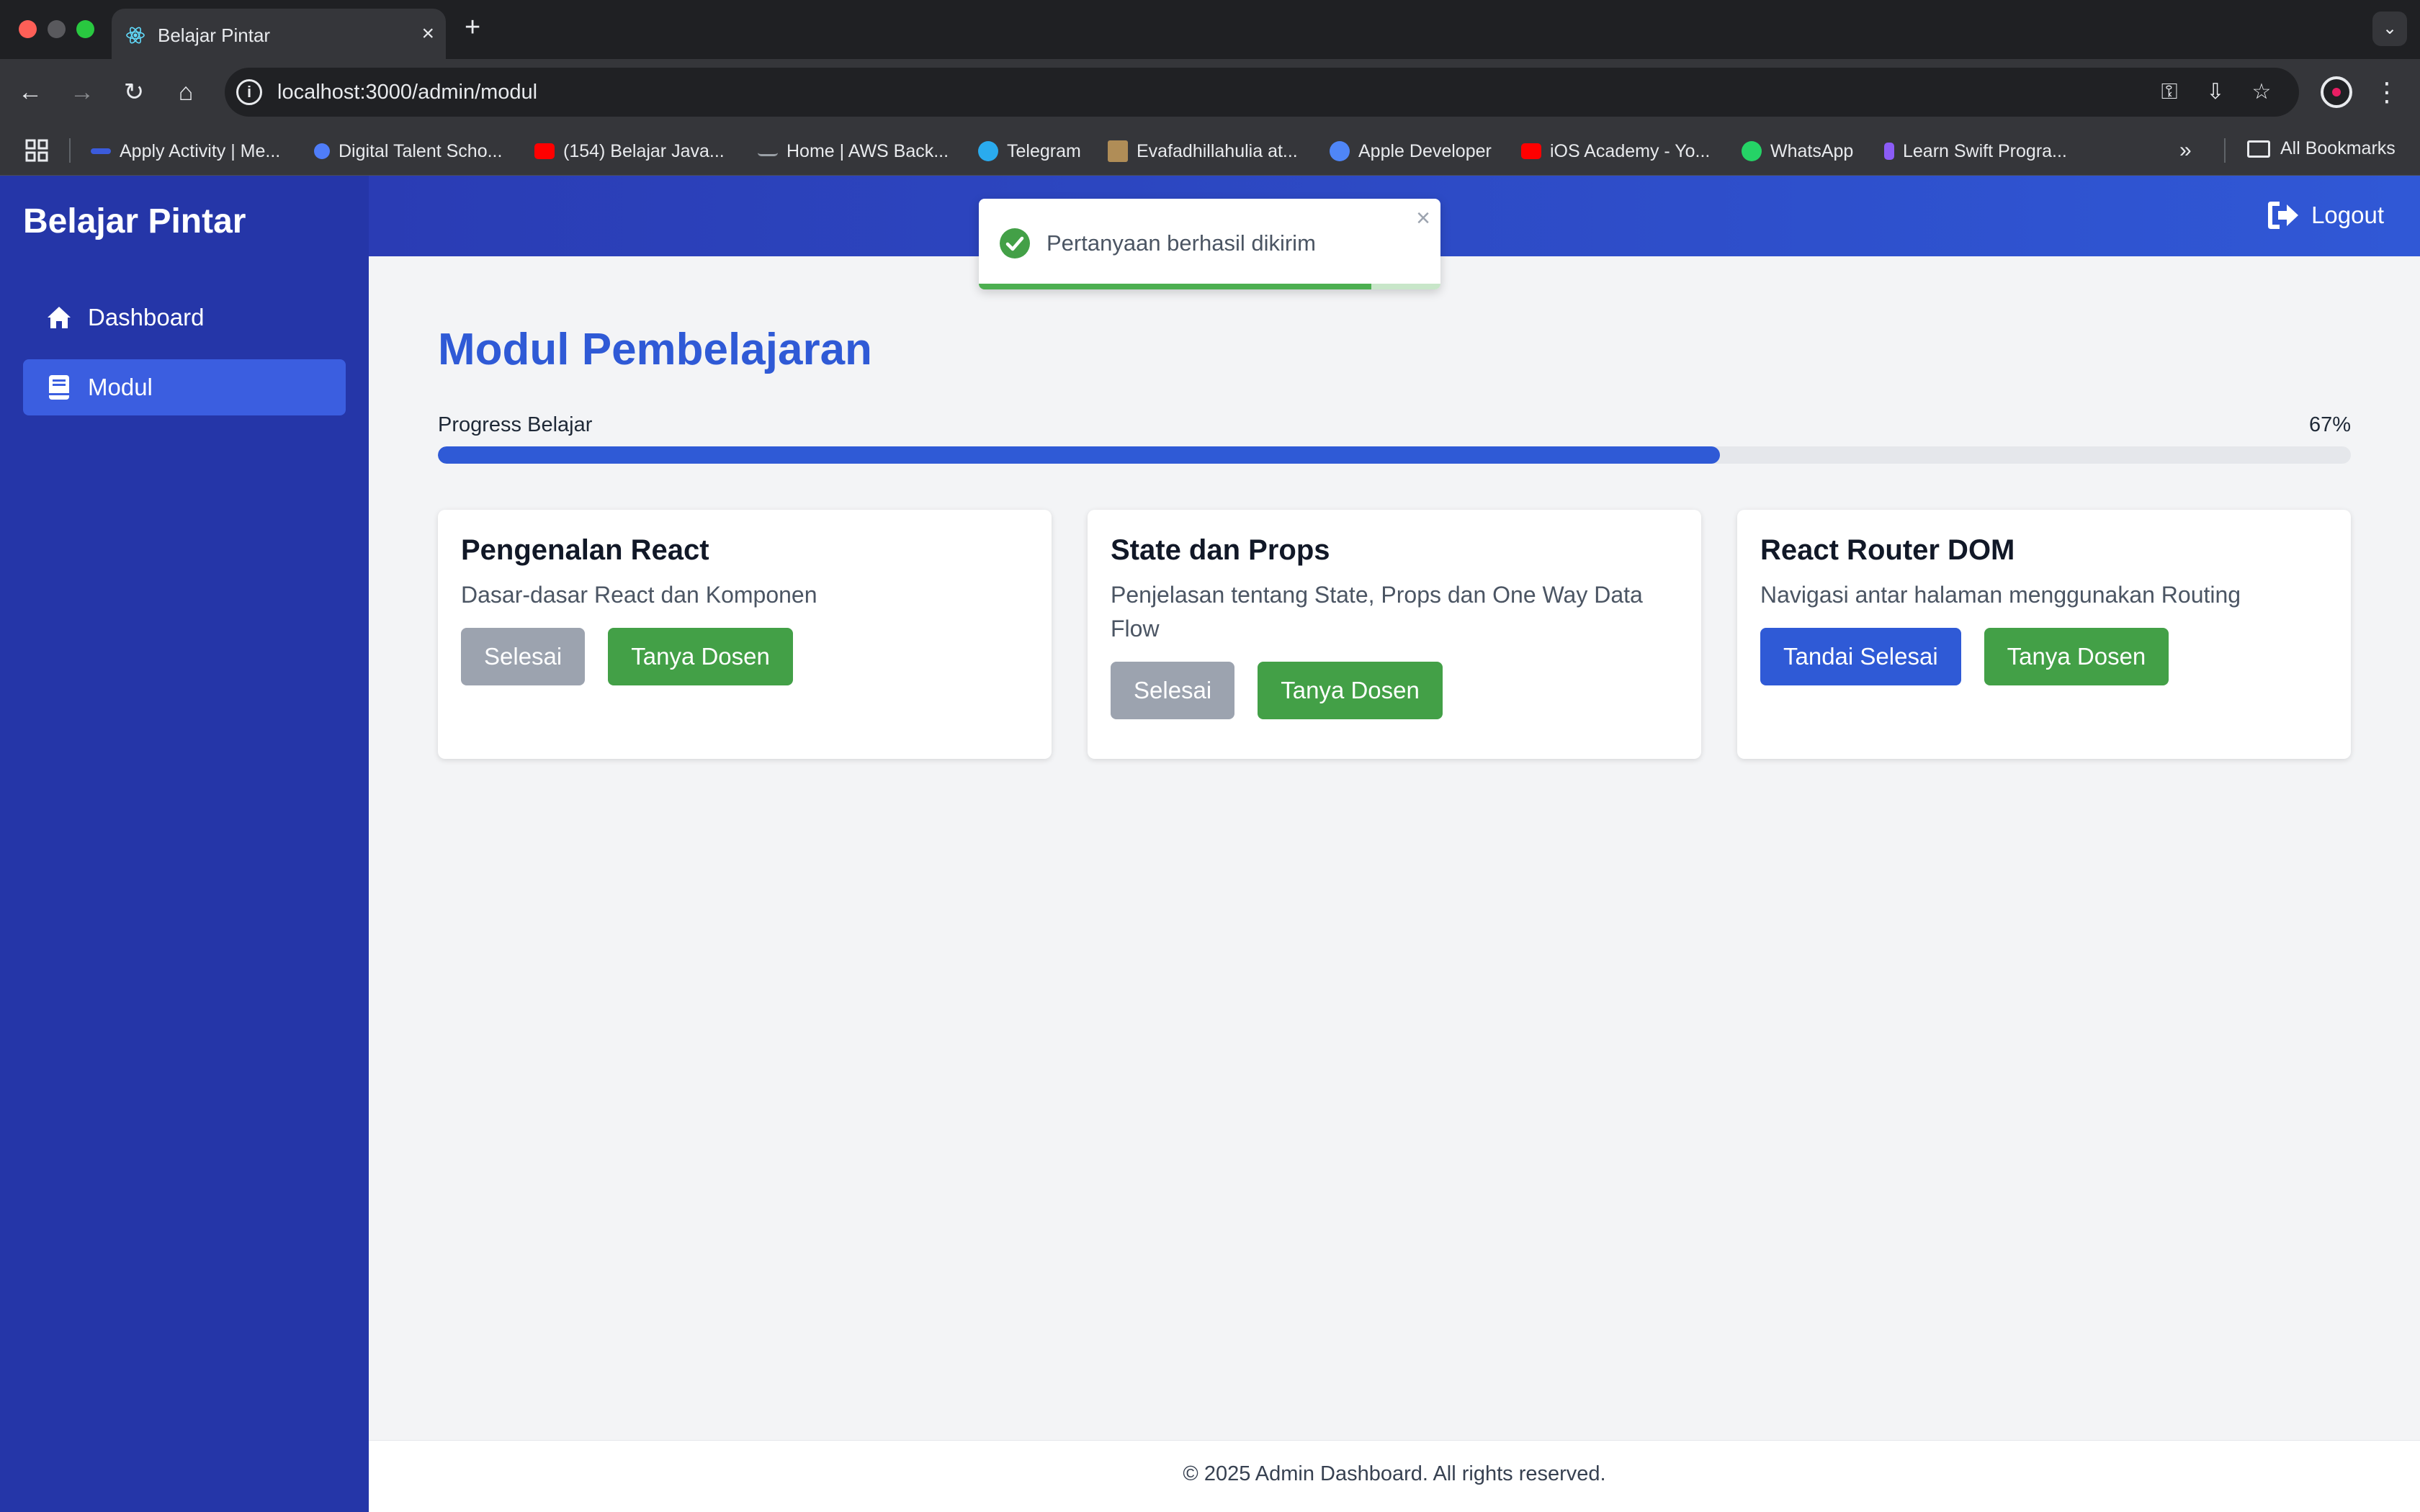 This screenshot has height=1512, width=2420. What do you see at coordinates (59, 317) in the screenshot?
I see `home-icon` at bounding box center [59, 317].